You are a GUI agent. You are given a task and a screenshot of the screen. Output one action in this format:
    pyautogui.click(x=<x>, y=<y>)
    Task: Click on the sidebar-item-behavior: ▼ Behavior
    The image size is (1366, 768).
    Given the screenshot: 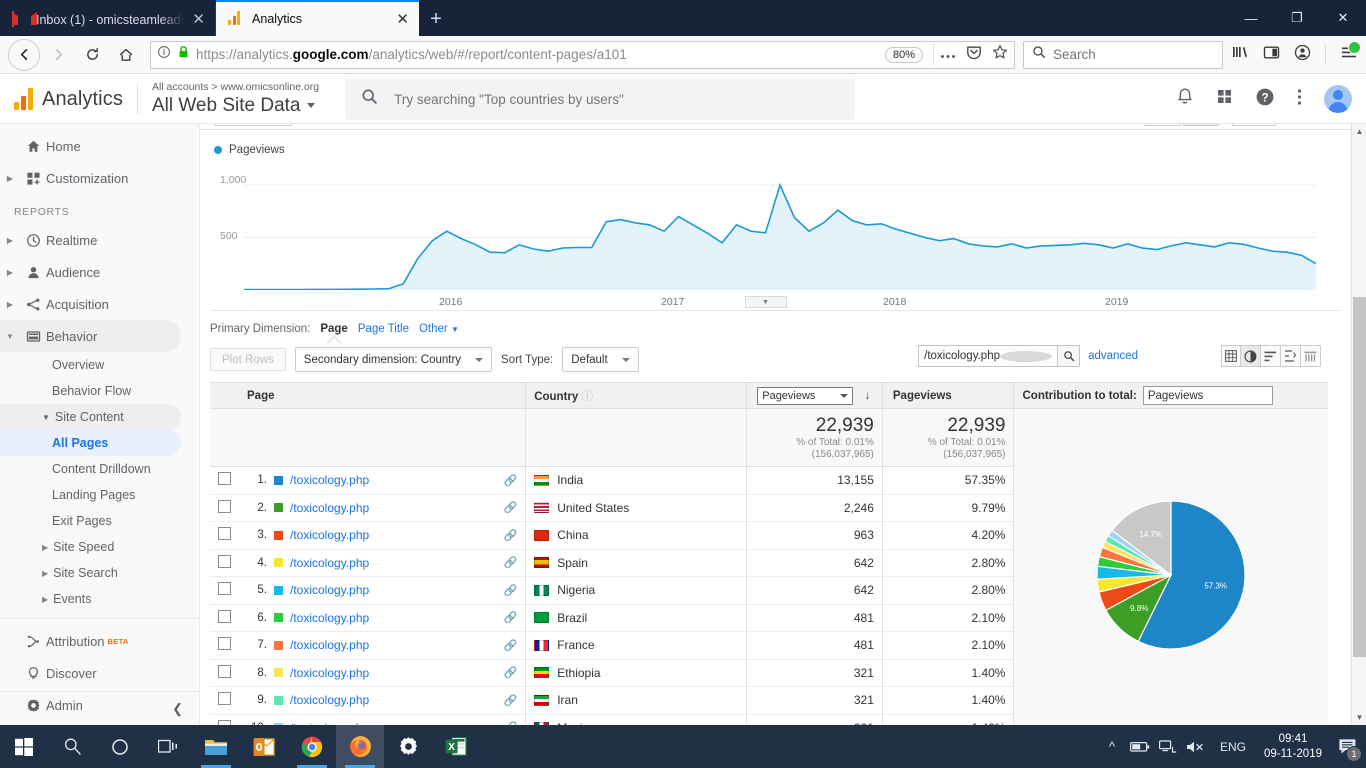 What is the action you would take?
    pyautogui.click(x=90, y=336)
    